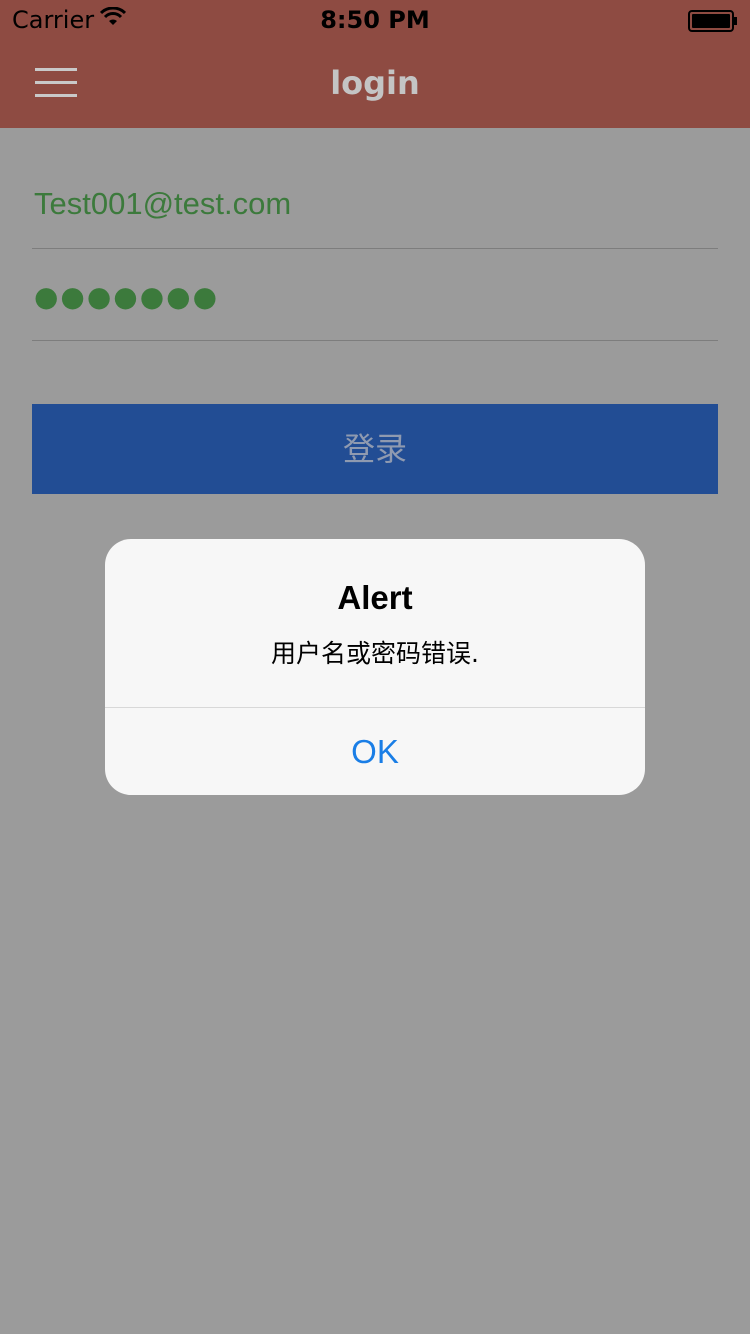 This screenshot has width=750, height=1334. I want to click on password-value: ●●●●●●●, so click(127, 296).